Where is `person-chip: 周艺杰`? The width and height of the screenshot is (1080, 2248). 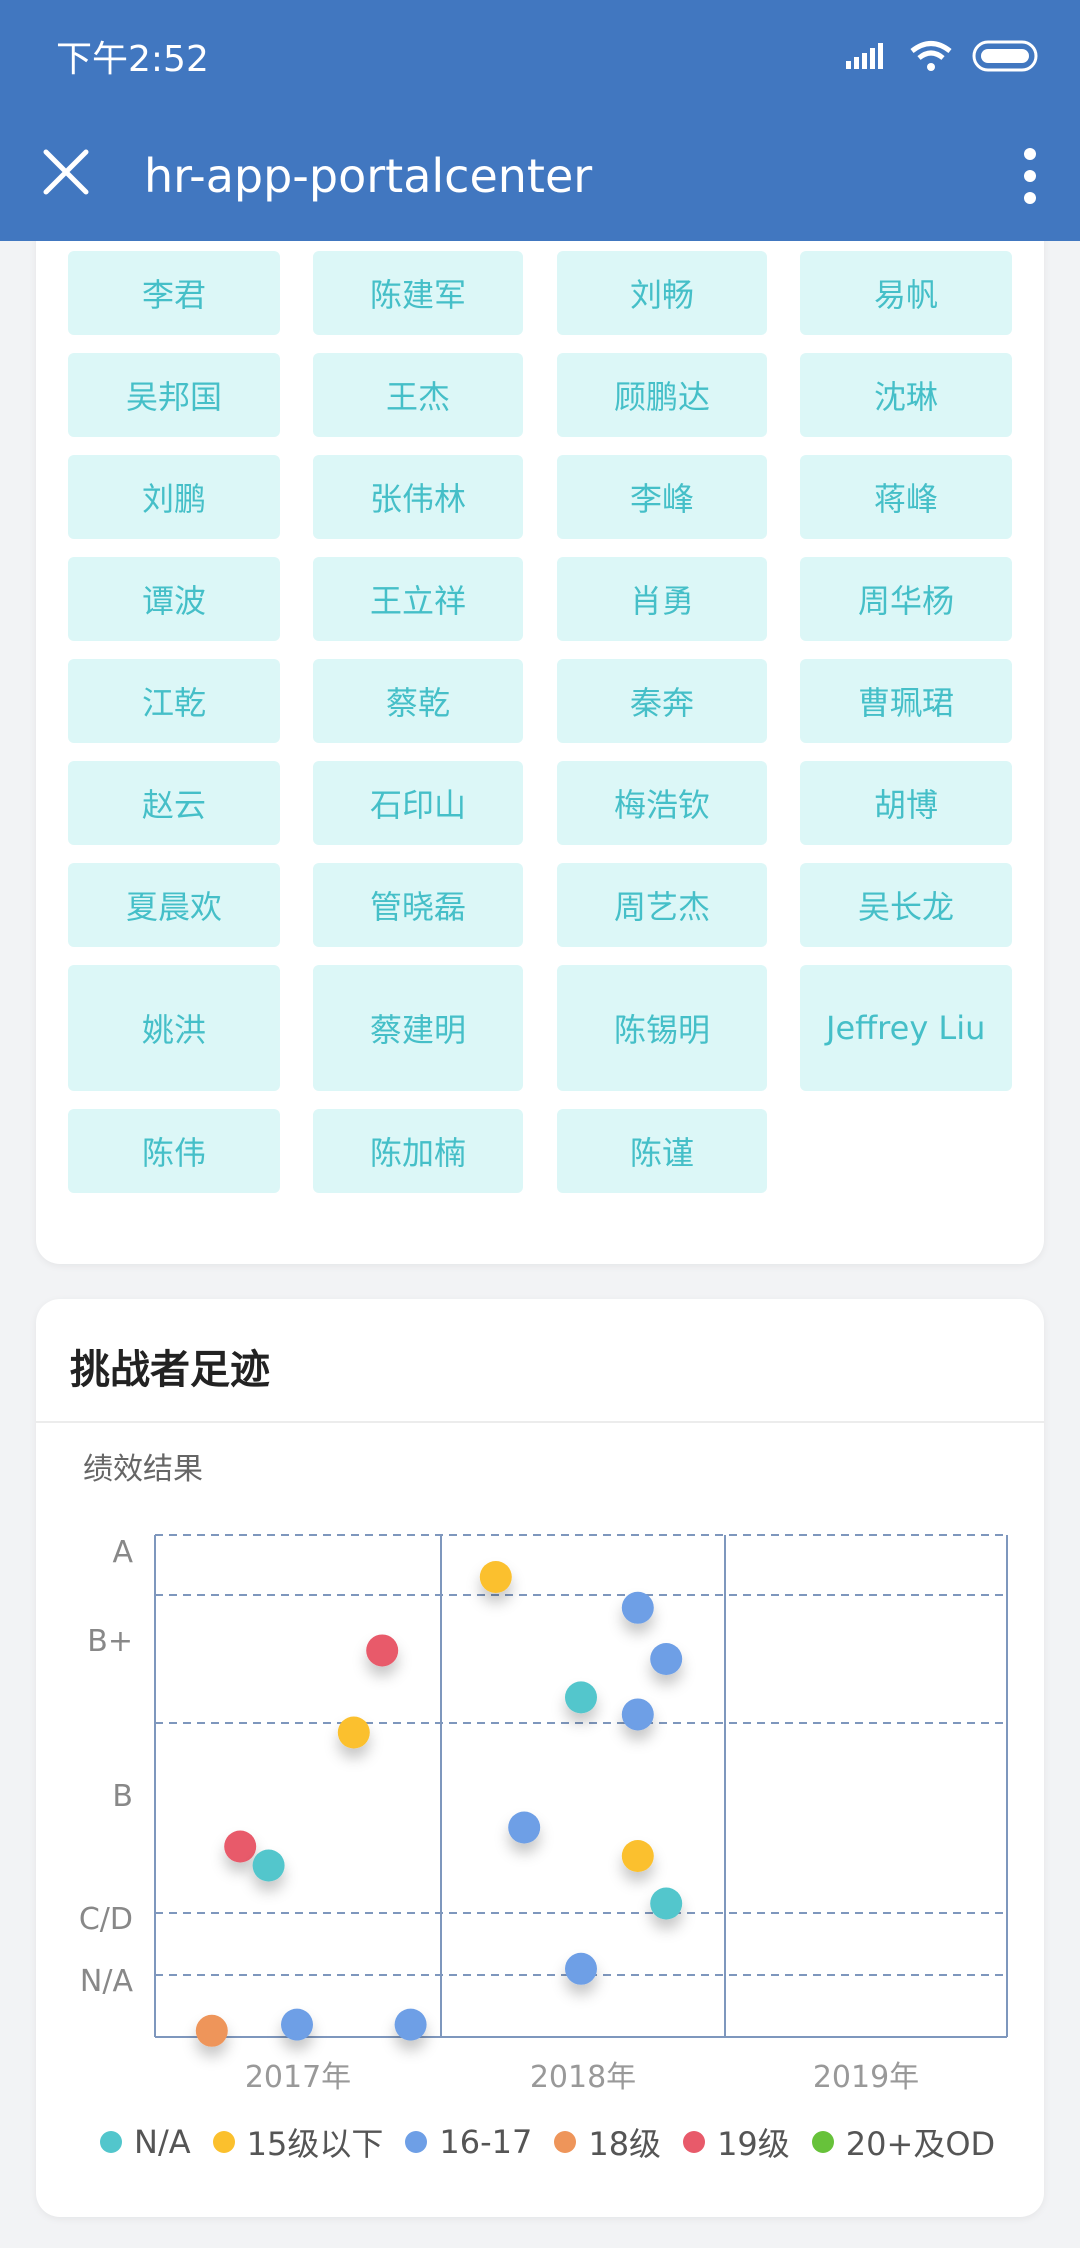 person-chip: 周艺杰 is located at coordinates (662, 905).